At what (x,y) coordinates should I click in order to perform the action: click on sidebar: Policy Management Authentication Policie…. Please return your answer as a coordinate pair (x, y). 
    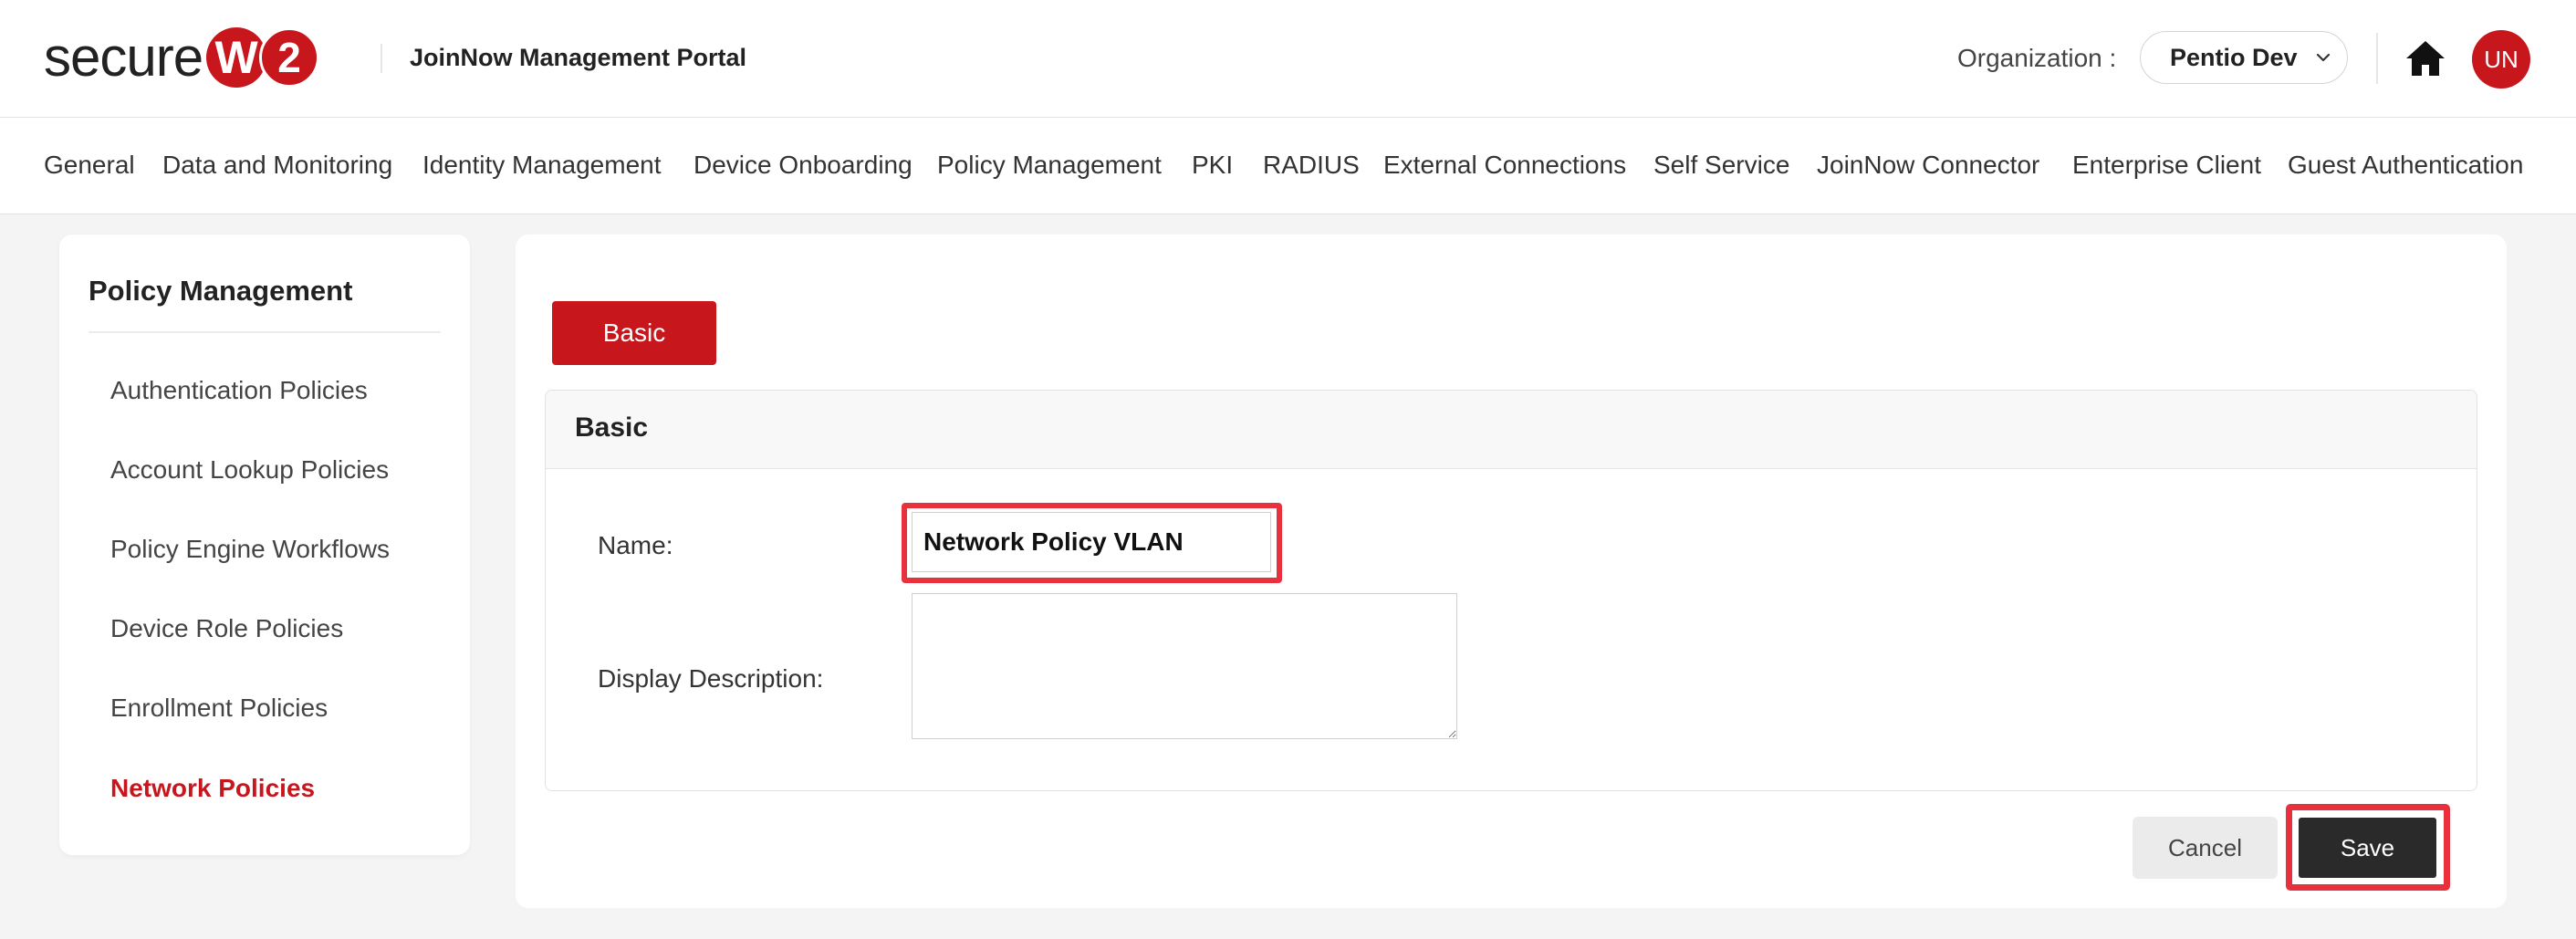
    Looking at the image, I should click on (264, 545).